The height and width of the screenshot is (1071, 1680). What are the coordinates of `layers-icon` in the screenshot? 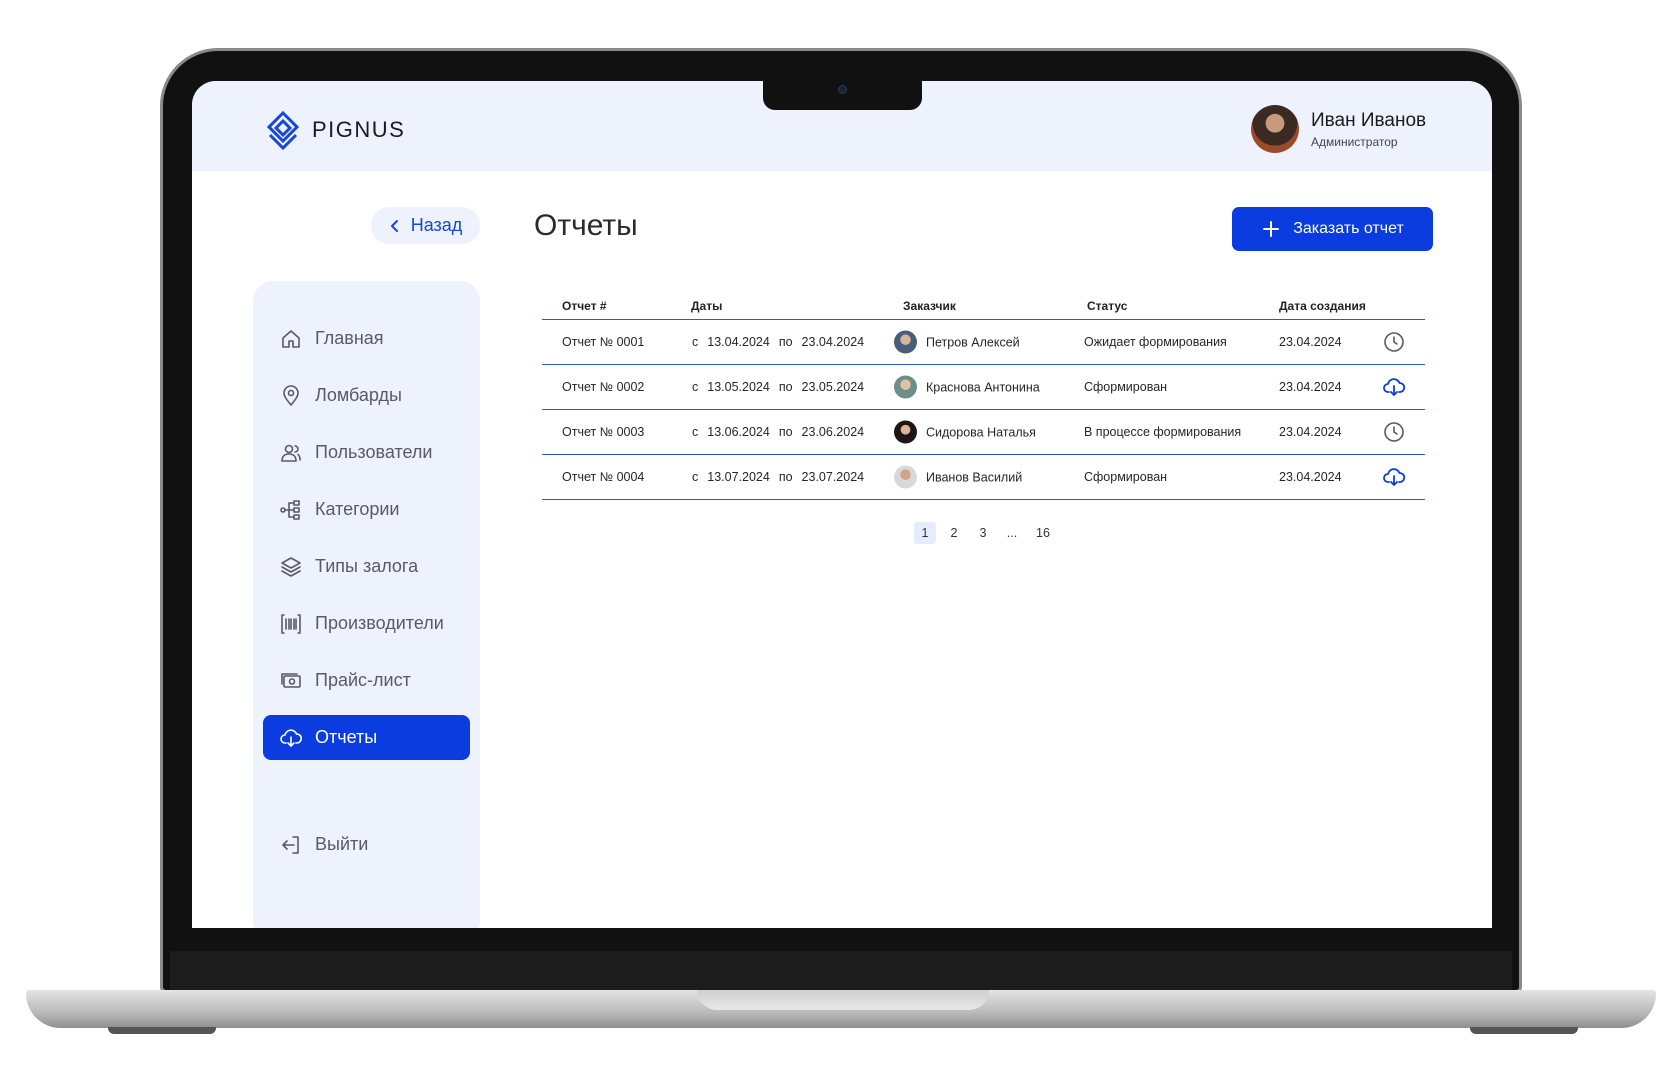 It's located at (291, 566).